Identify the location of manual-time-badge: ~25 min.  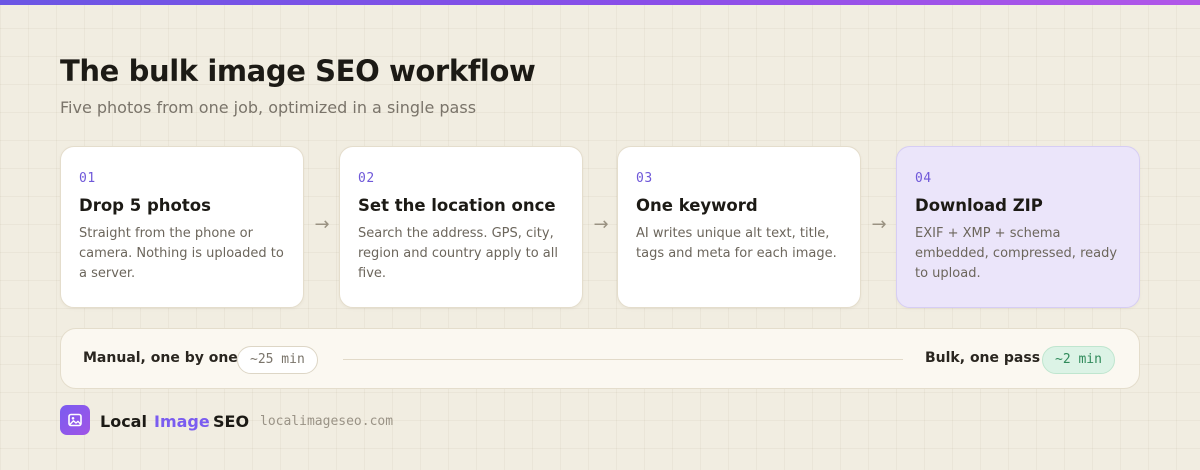
(277, 360).